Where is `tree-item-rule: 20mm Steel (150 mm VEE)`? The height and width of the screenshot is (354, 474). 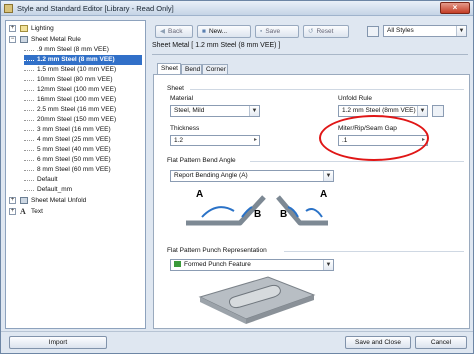 tree-item-rule: 20mm Steel (150 mm VEE) is located at coordinates (83, 120).